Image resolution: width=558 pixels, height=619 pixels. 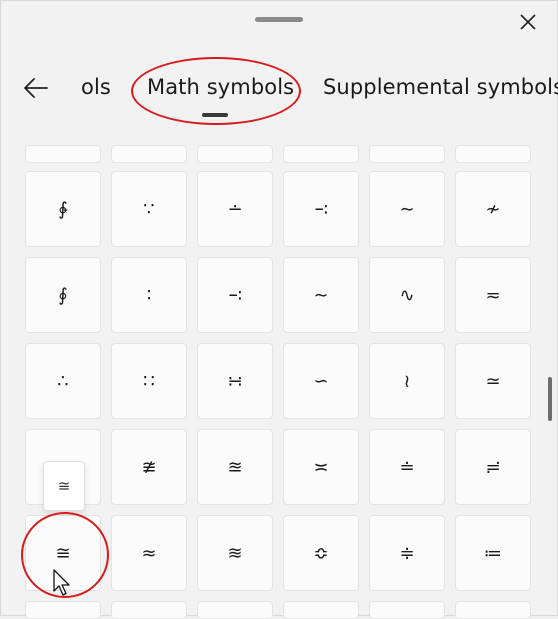 What do you see at coordinates (493, 295) in the screenshot?
I see `symbol-cell: ≂` at bounding box center [493, 295].